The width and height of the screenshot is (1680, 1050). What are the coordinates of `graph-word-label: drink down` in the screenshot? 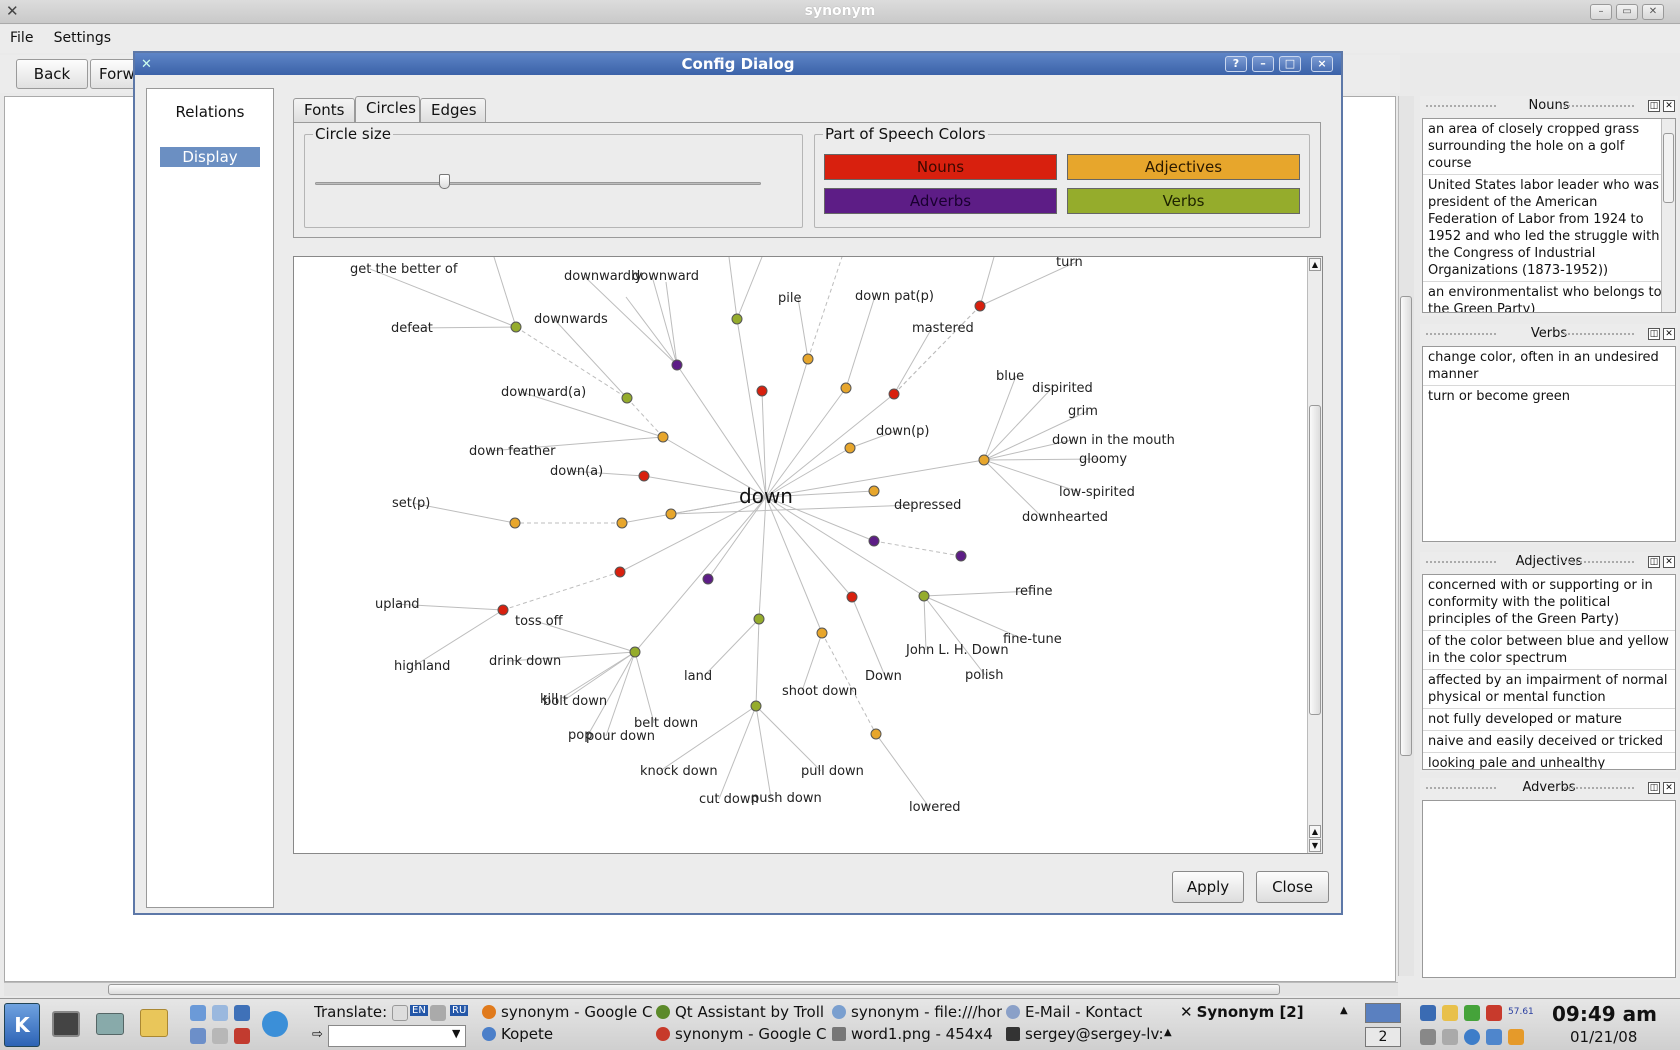 It's located at (525, 661).